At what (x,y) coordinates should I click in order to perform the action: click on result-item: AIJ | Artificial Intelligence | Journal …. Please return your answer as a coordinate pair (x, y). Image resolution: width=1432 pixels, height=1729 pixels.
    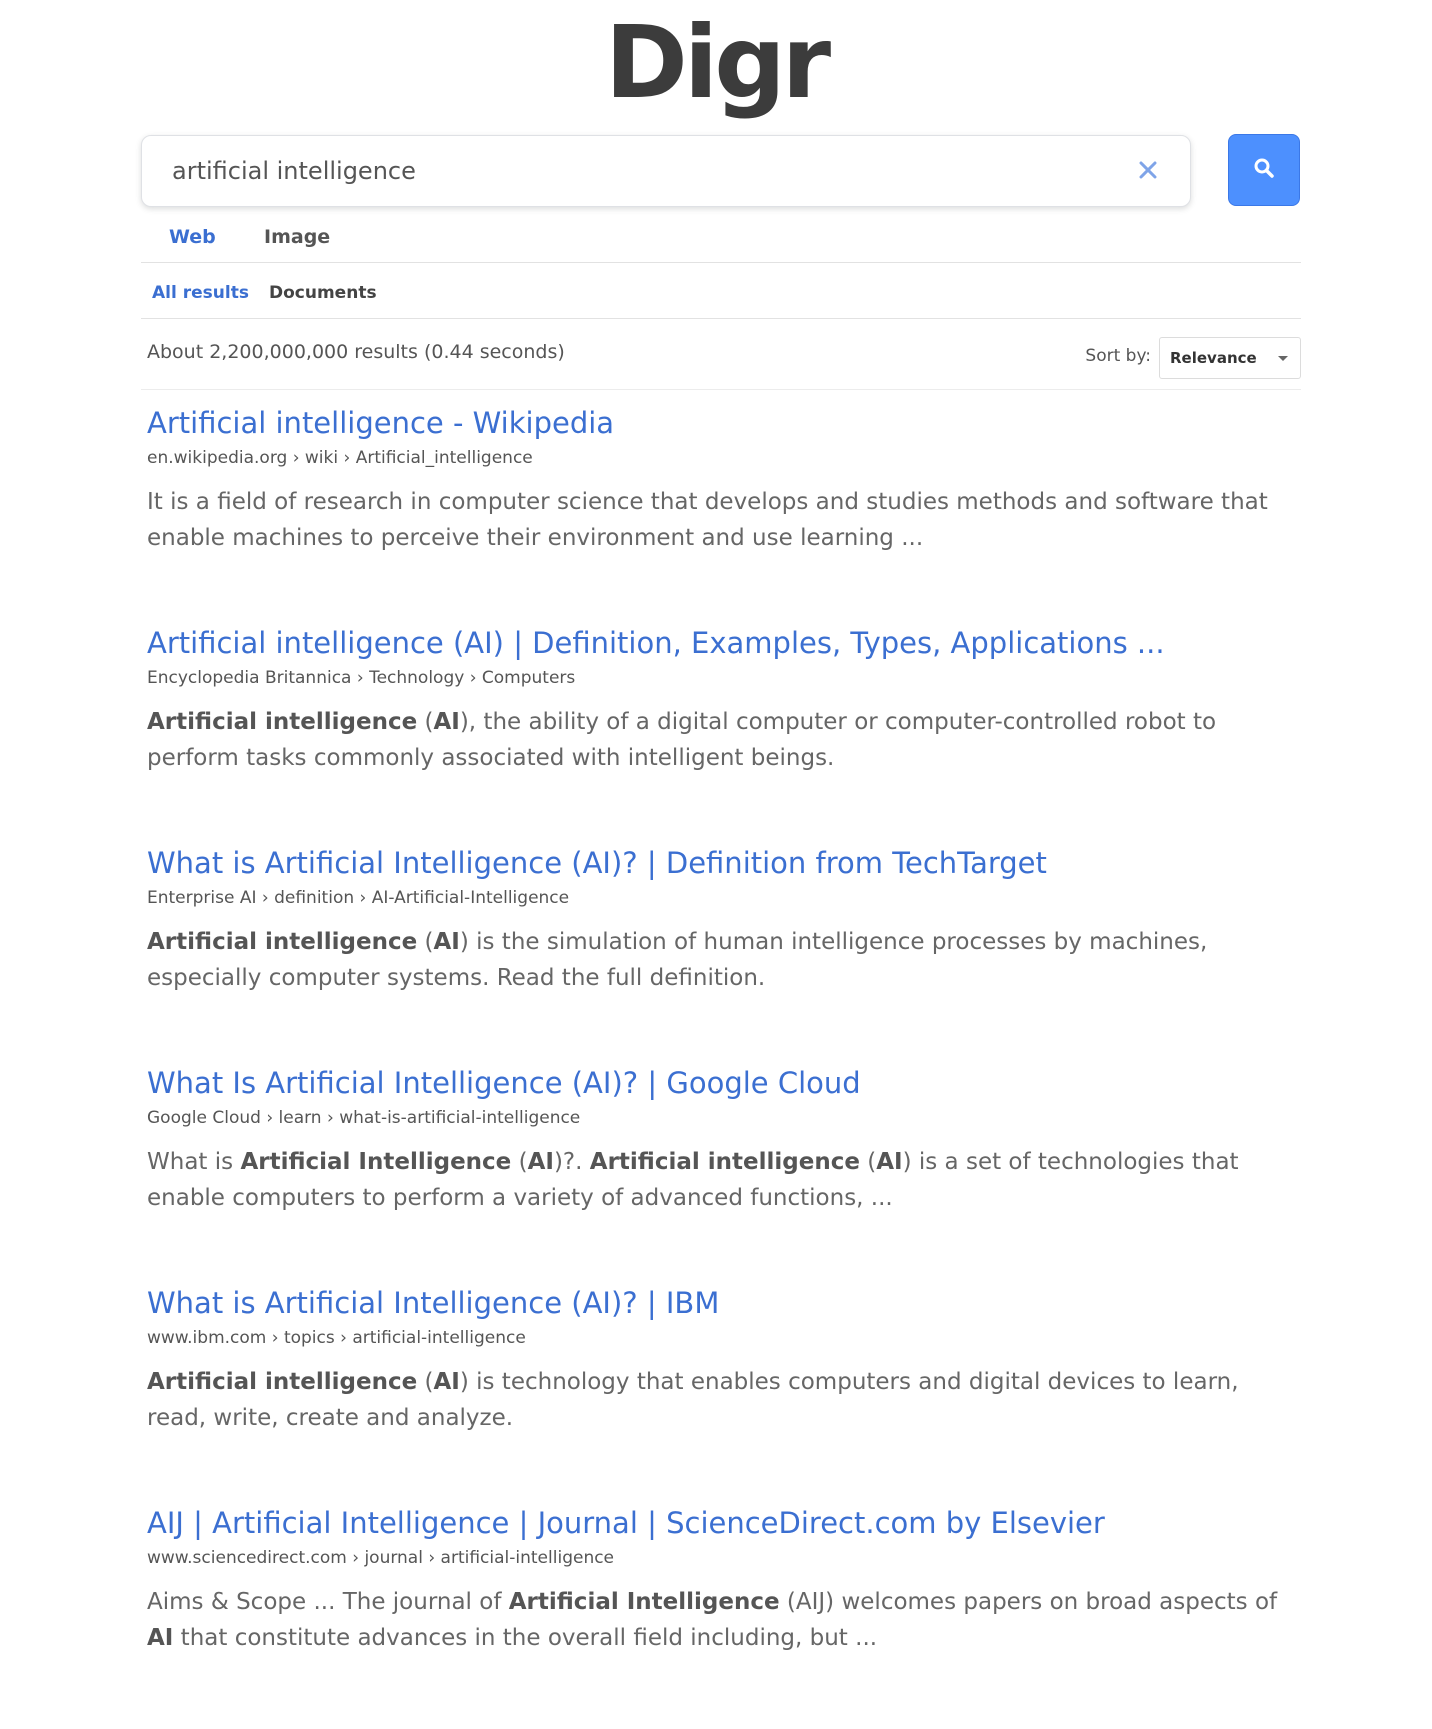
    Looking at the image, I should click on (717, 1614).